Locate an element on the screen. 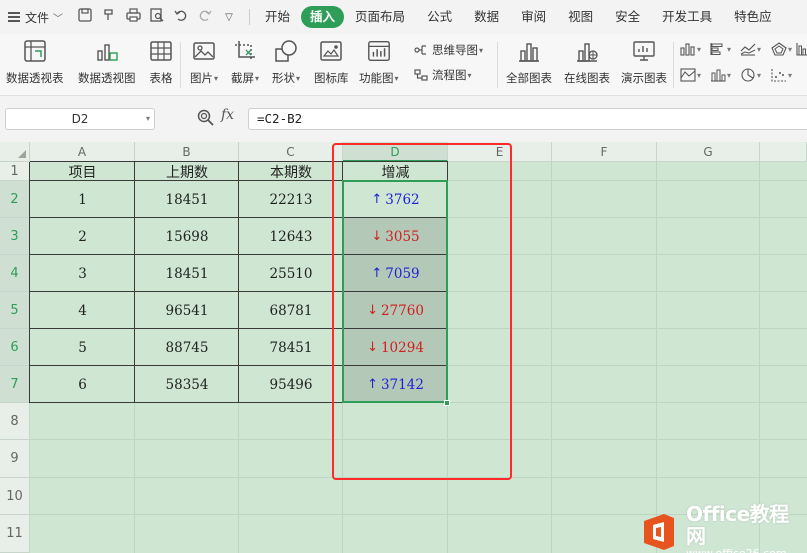 This screenshot has width=807, height=553. stock-chart-mini-button: ▾ is located at coordinates (720, 75).